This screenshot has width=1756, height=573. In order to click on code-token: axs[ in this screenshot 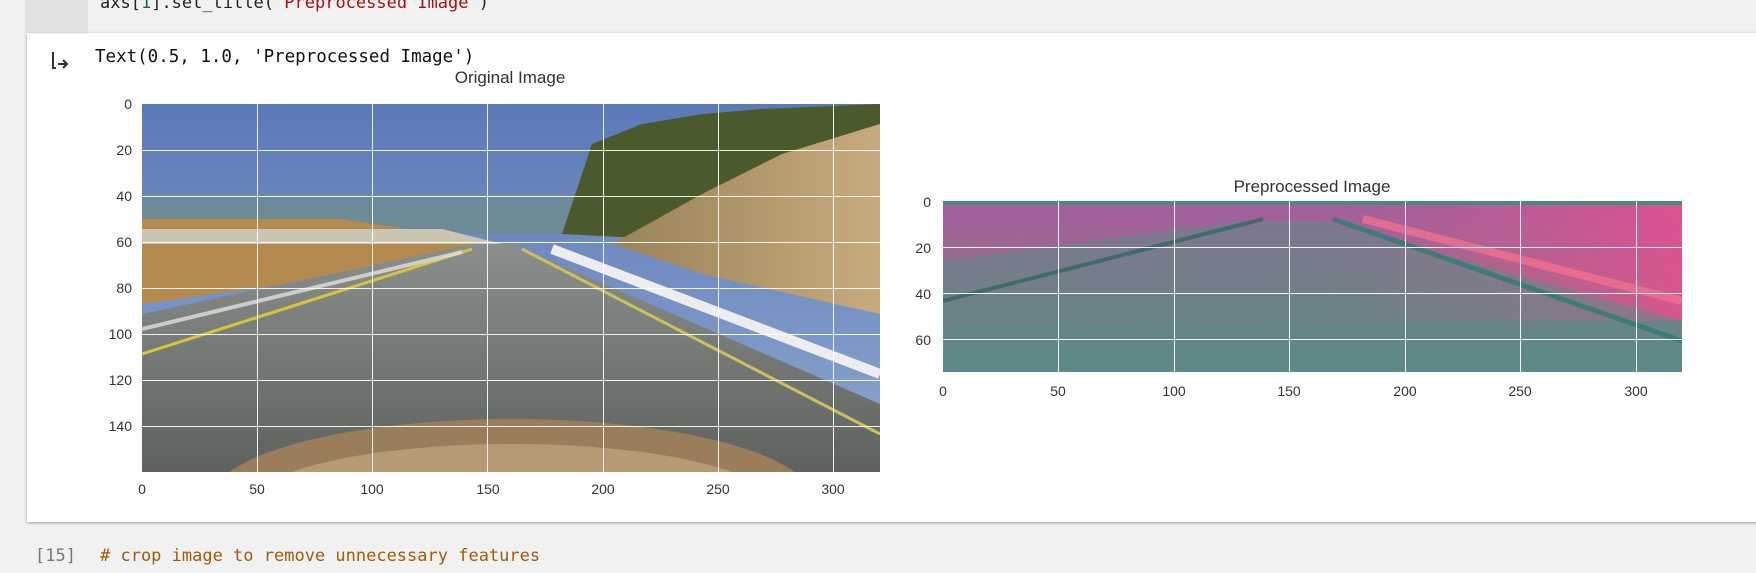, I will do `click(120, 6)`.